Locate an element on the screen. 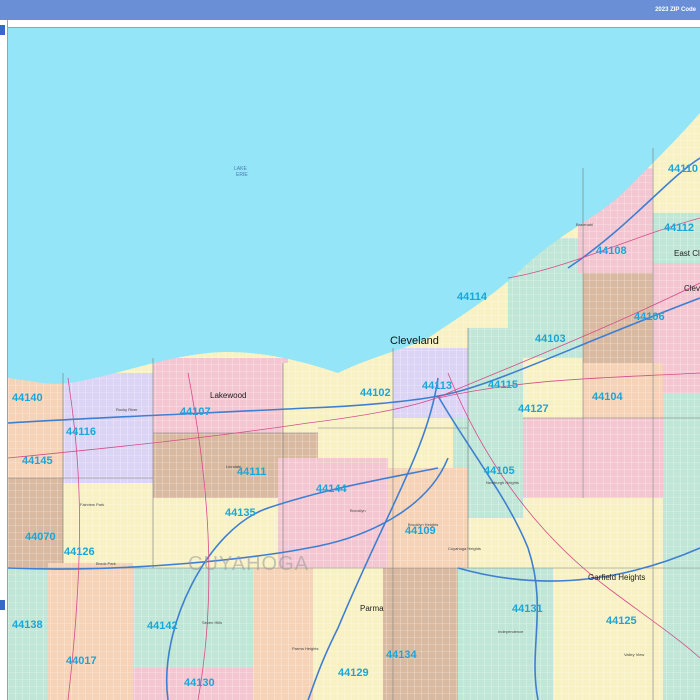 The width and height of the screenshot is (700, 700). city-label-garfield-heights: Garfield Heights is located at coordinates (616, 577).